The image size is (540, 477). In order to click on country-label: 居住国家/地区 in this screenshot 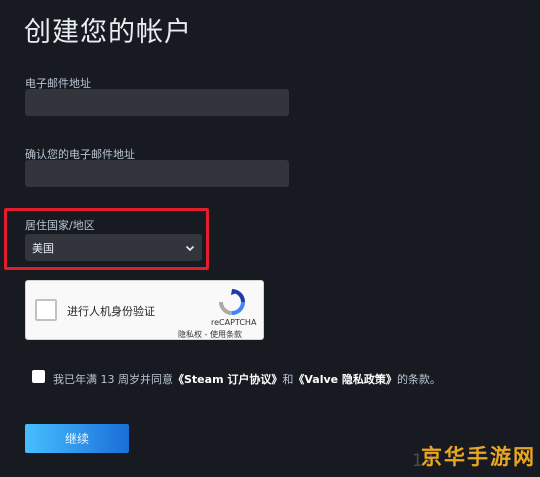, I will do `click(60, 225)`.